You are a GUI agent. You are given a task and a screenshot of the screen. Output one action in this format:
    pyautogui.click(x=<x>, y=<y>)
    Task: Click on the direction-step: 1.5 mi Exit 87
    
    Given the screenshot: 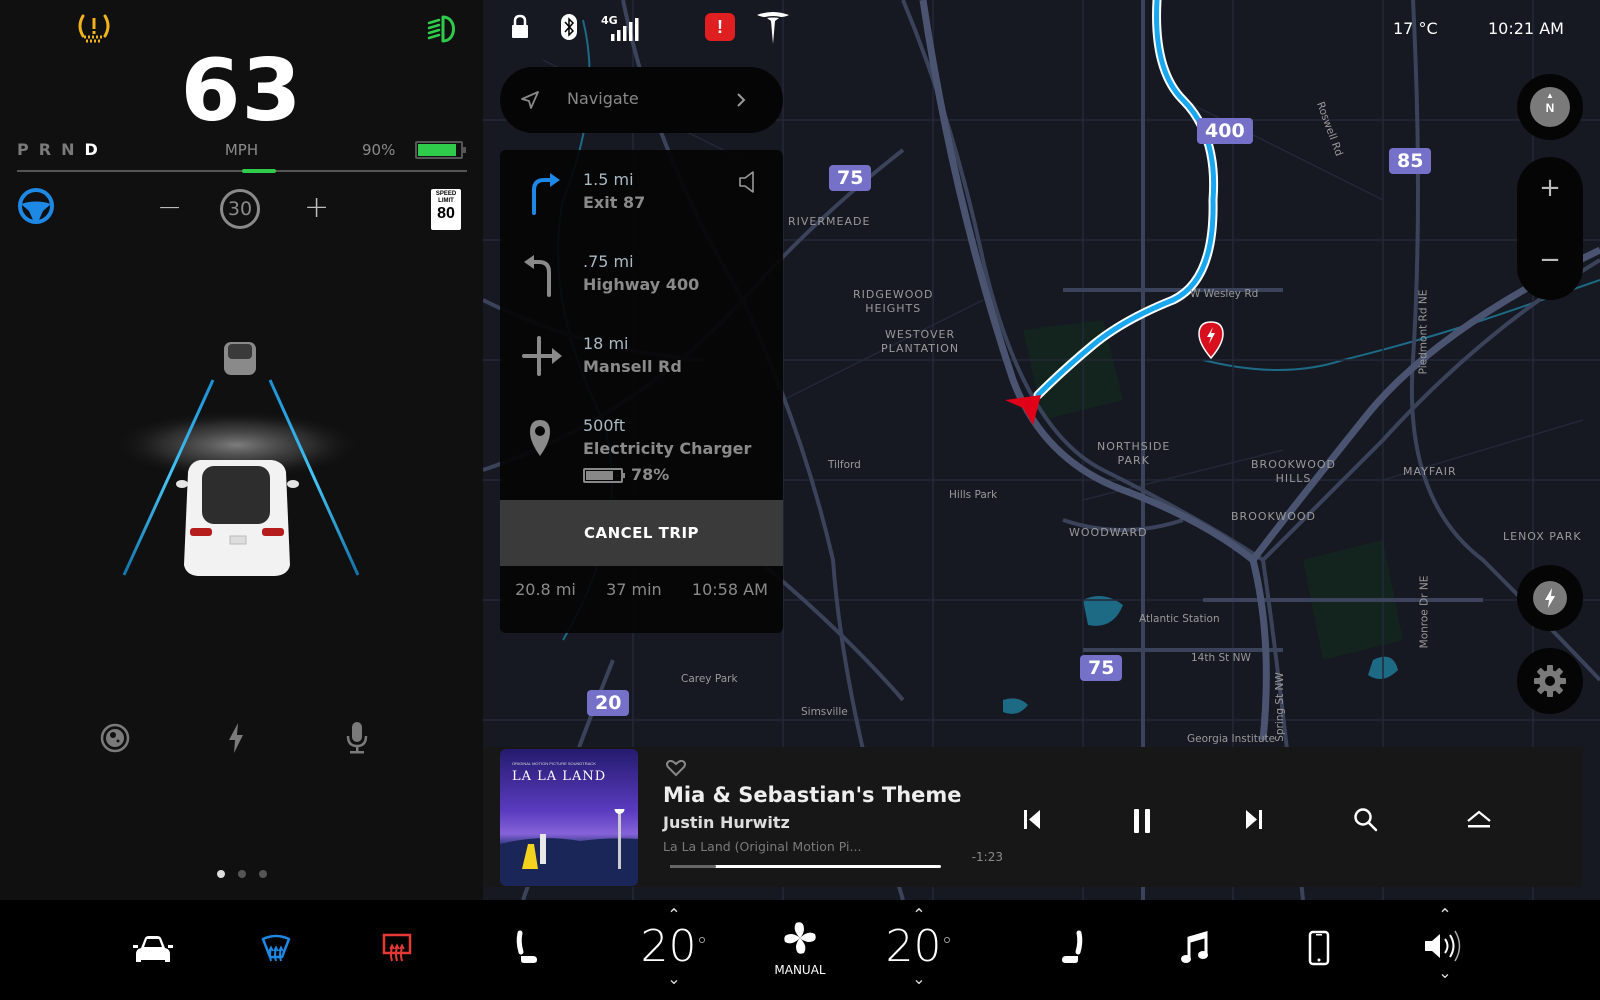 What is the action you would take?
    pyautogui.click(x=641, y=191)
    